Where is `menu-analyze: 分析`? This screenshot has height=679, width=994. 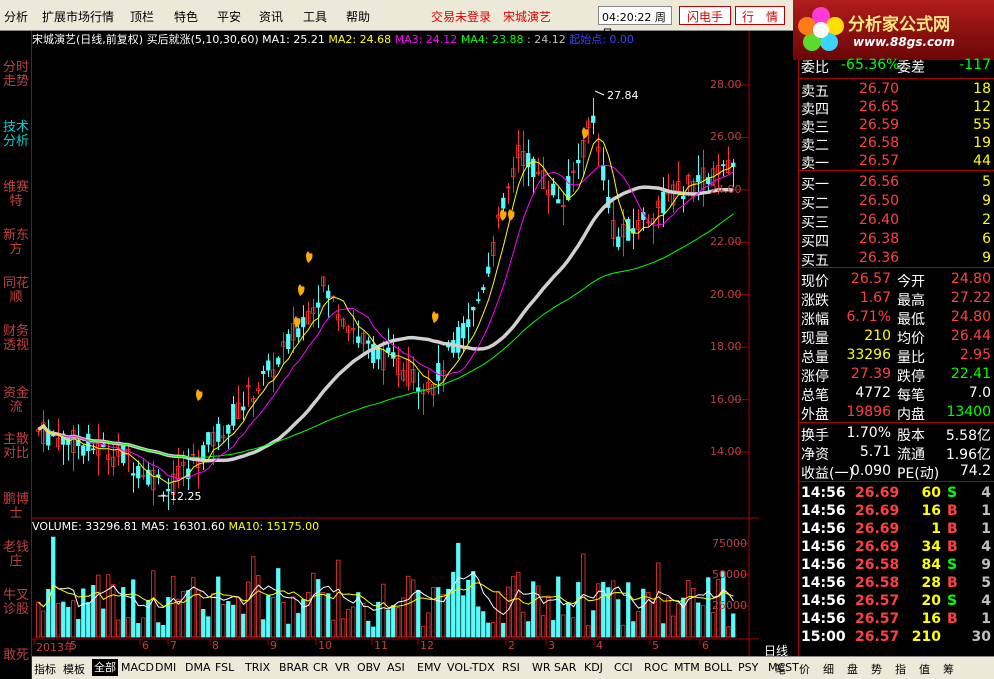
menu-analyze: 分析 is located at coordinates (16, 16).